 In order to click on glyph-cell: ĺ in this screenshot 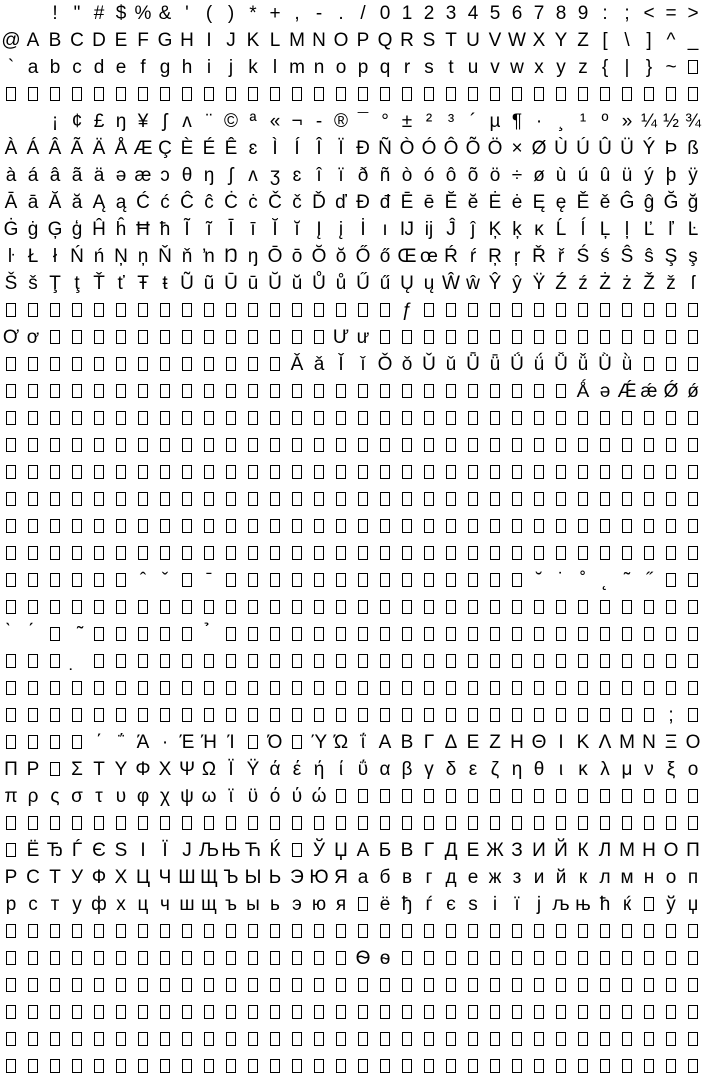, I will do `click(583, 229)`.